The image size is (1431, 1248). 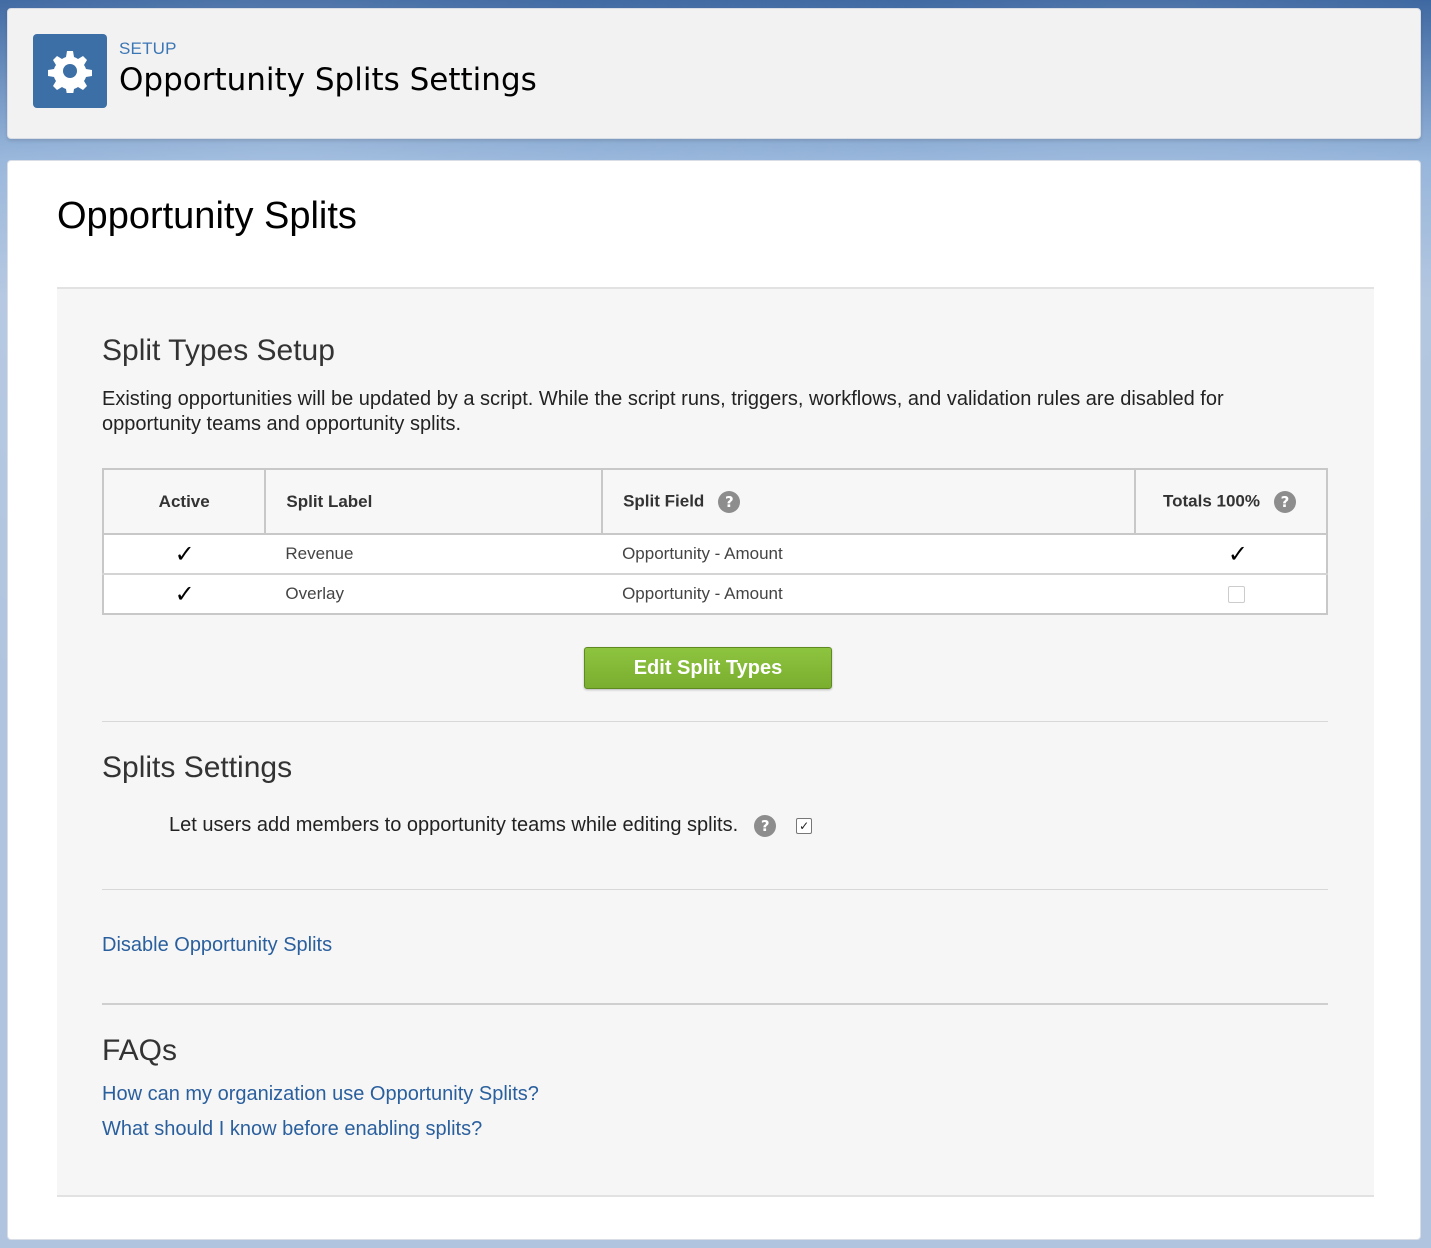 What do you see at coordinates (217, 945) in the screenshot?
I see `disable-splits-link: Disable Opportunity Splits` at bounding box center [217, 945].